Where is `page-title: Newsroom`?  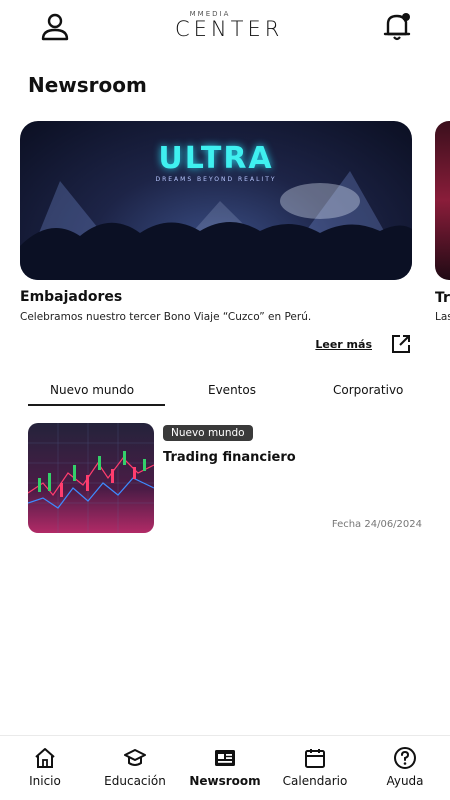 page-title: Newsroom is located at coordinates (87, 85).